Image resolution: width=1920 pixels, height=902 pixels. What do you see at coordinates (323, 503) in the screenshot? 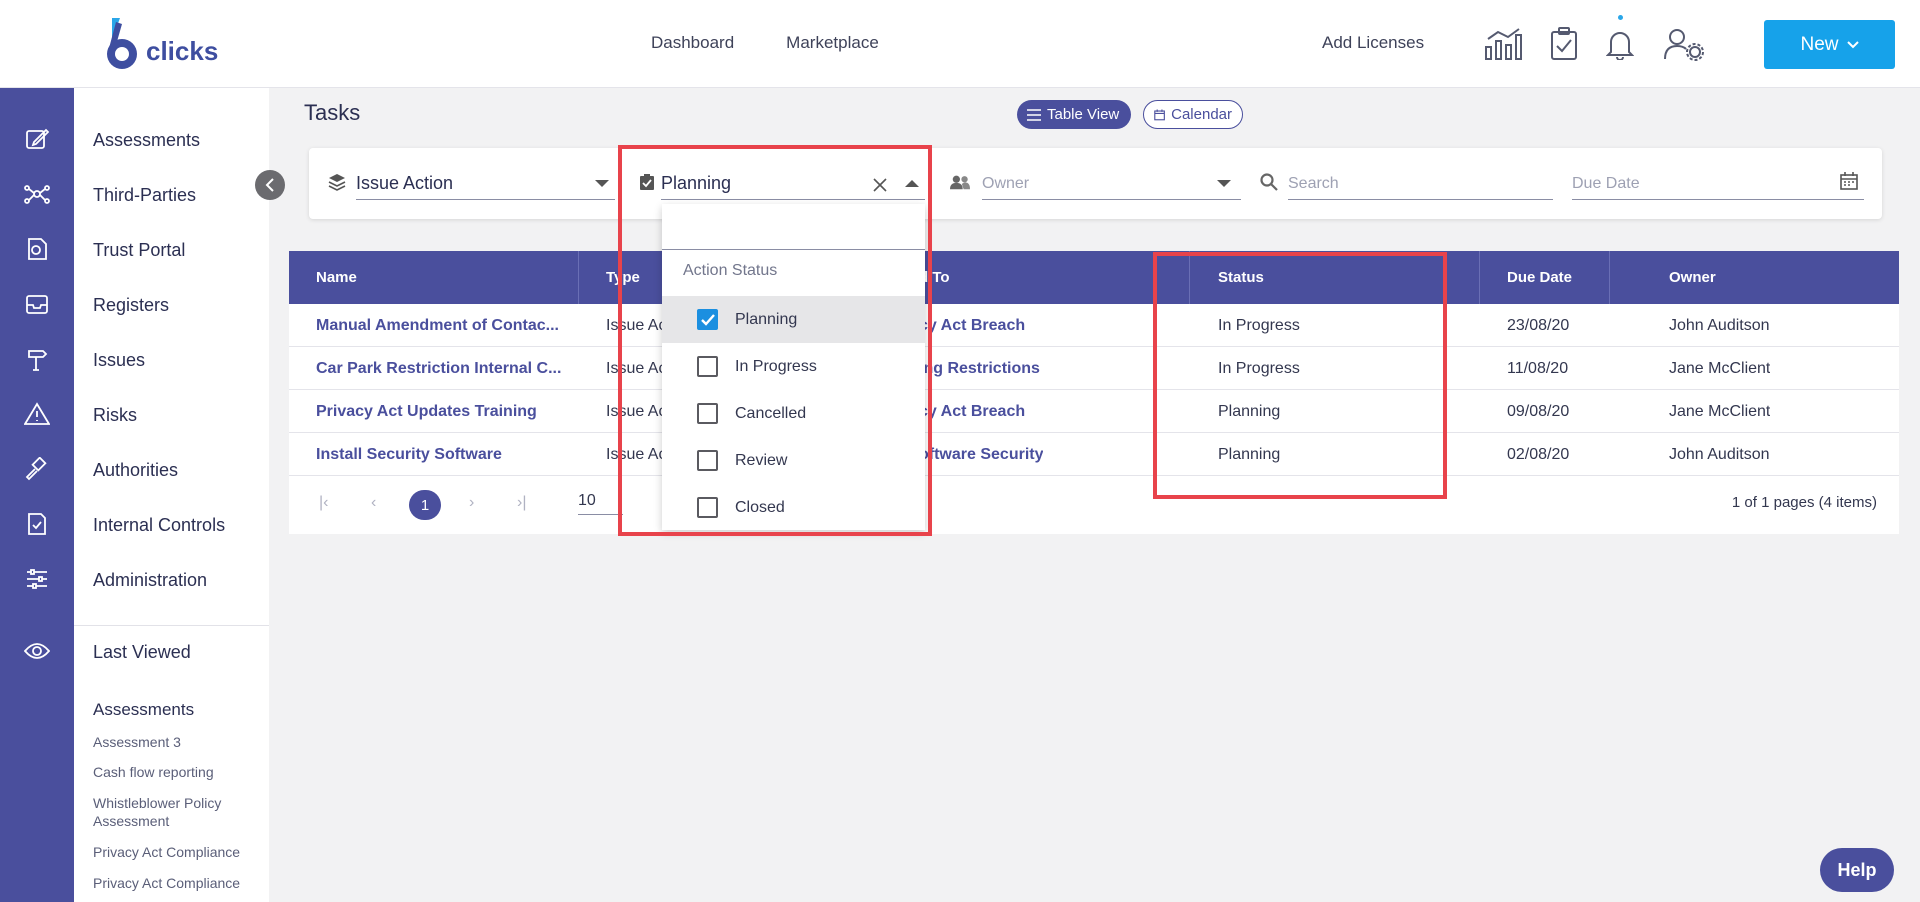
I see `first-page-icon: |‹` at bounding box center [323, 503].